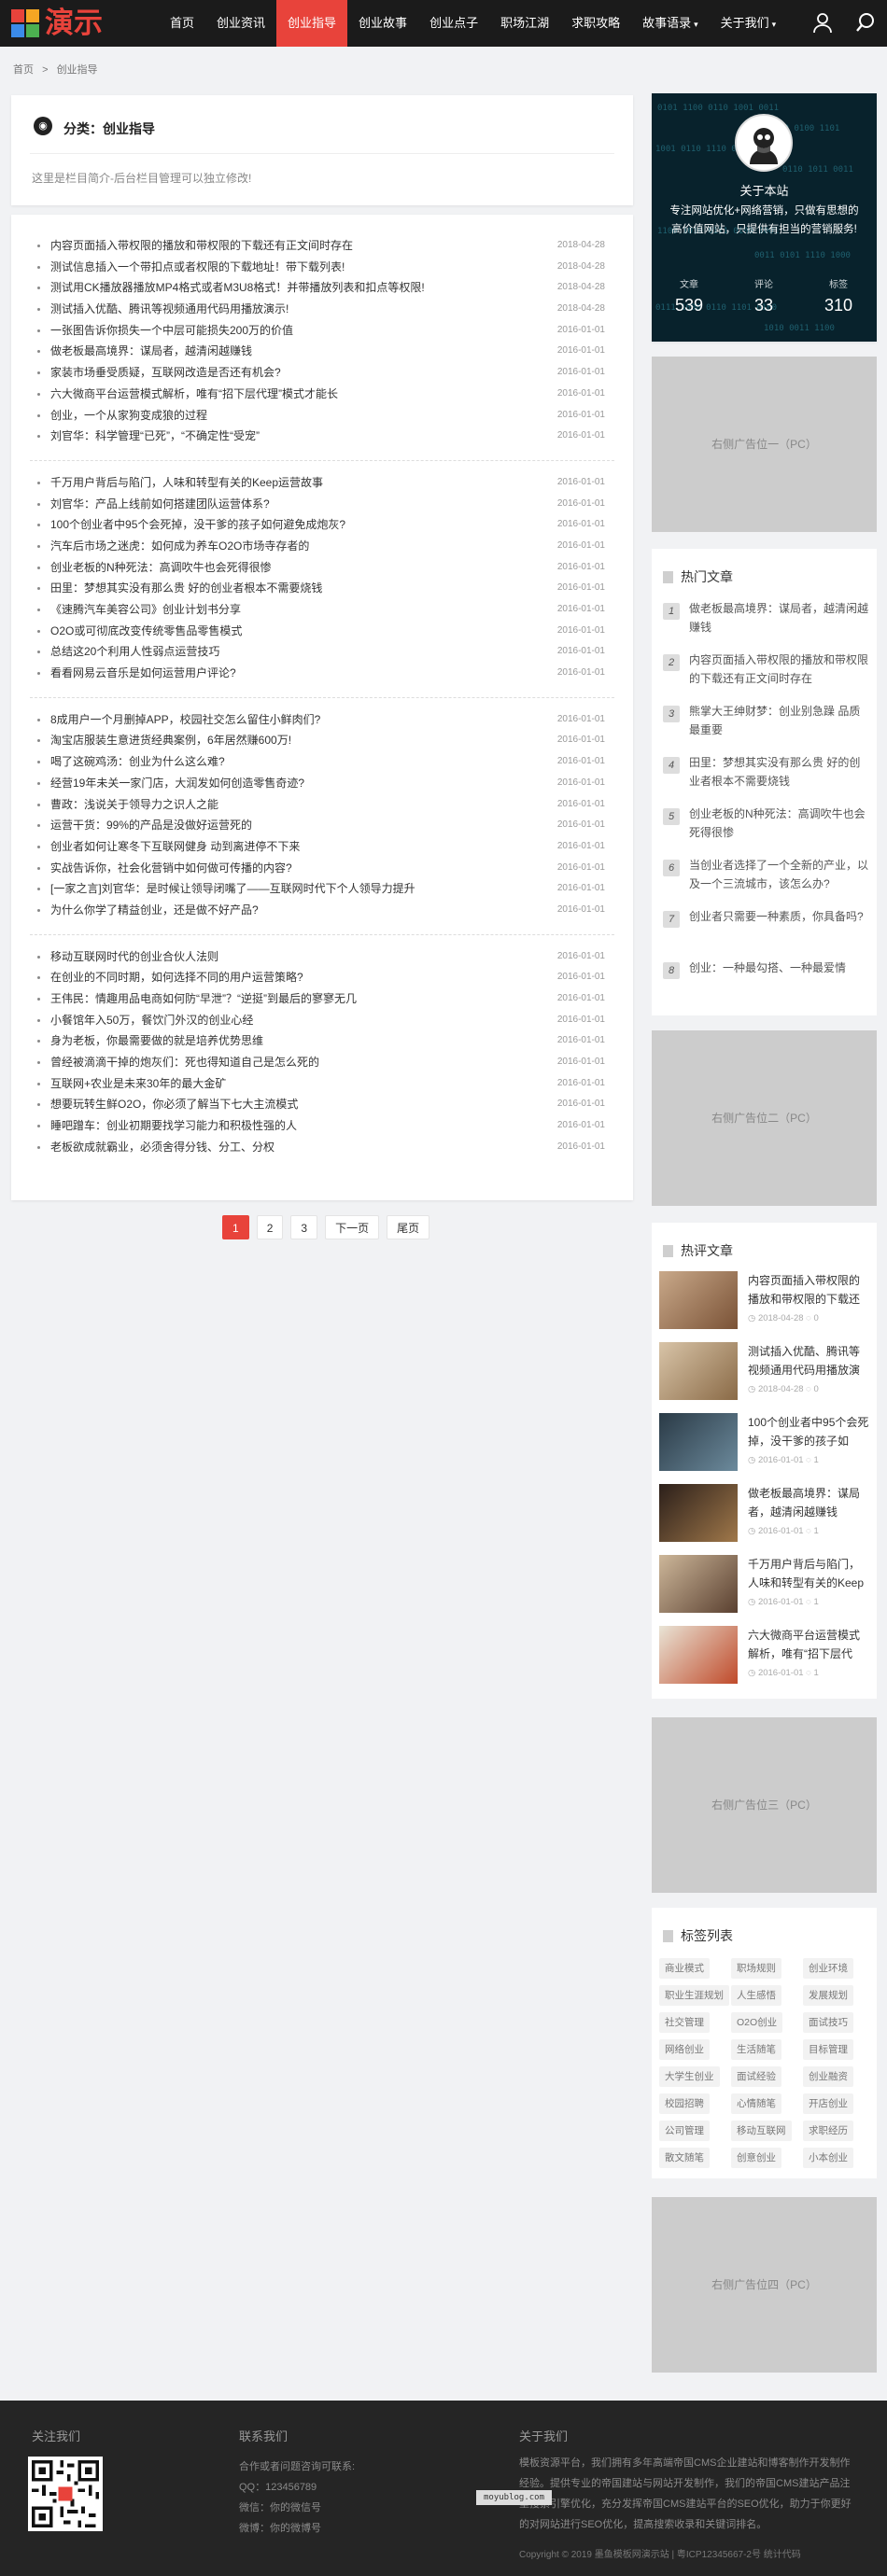  I want to click on hot-article-title: 做老板最高境界：谋局者，越清闲越赚钱, so click(778, 618).